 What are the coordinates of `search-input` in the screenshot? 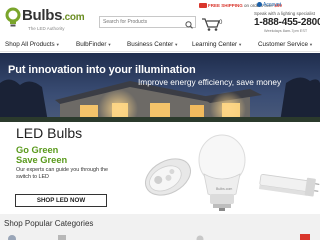 It's located at (141, 22).